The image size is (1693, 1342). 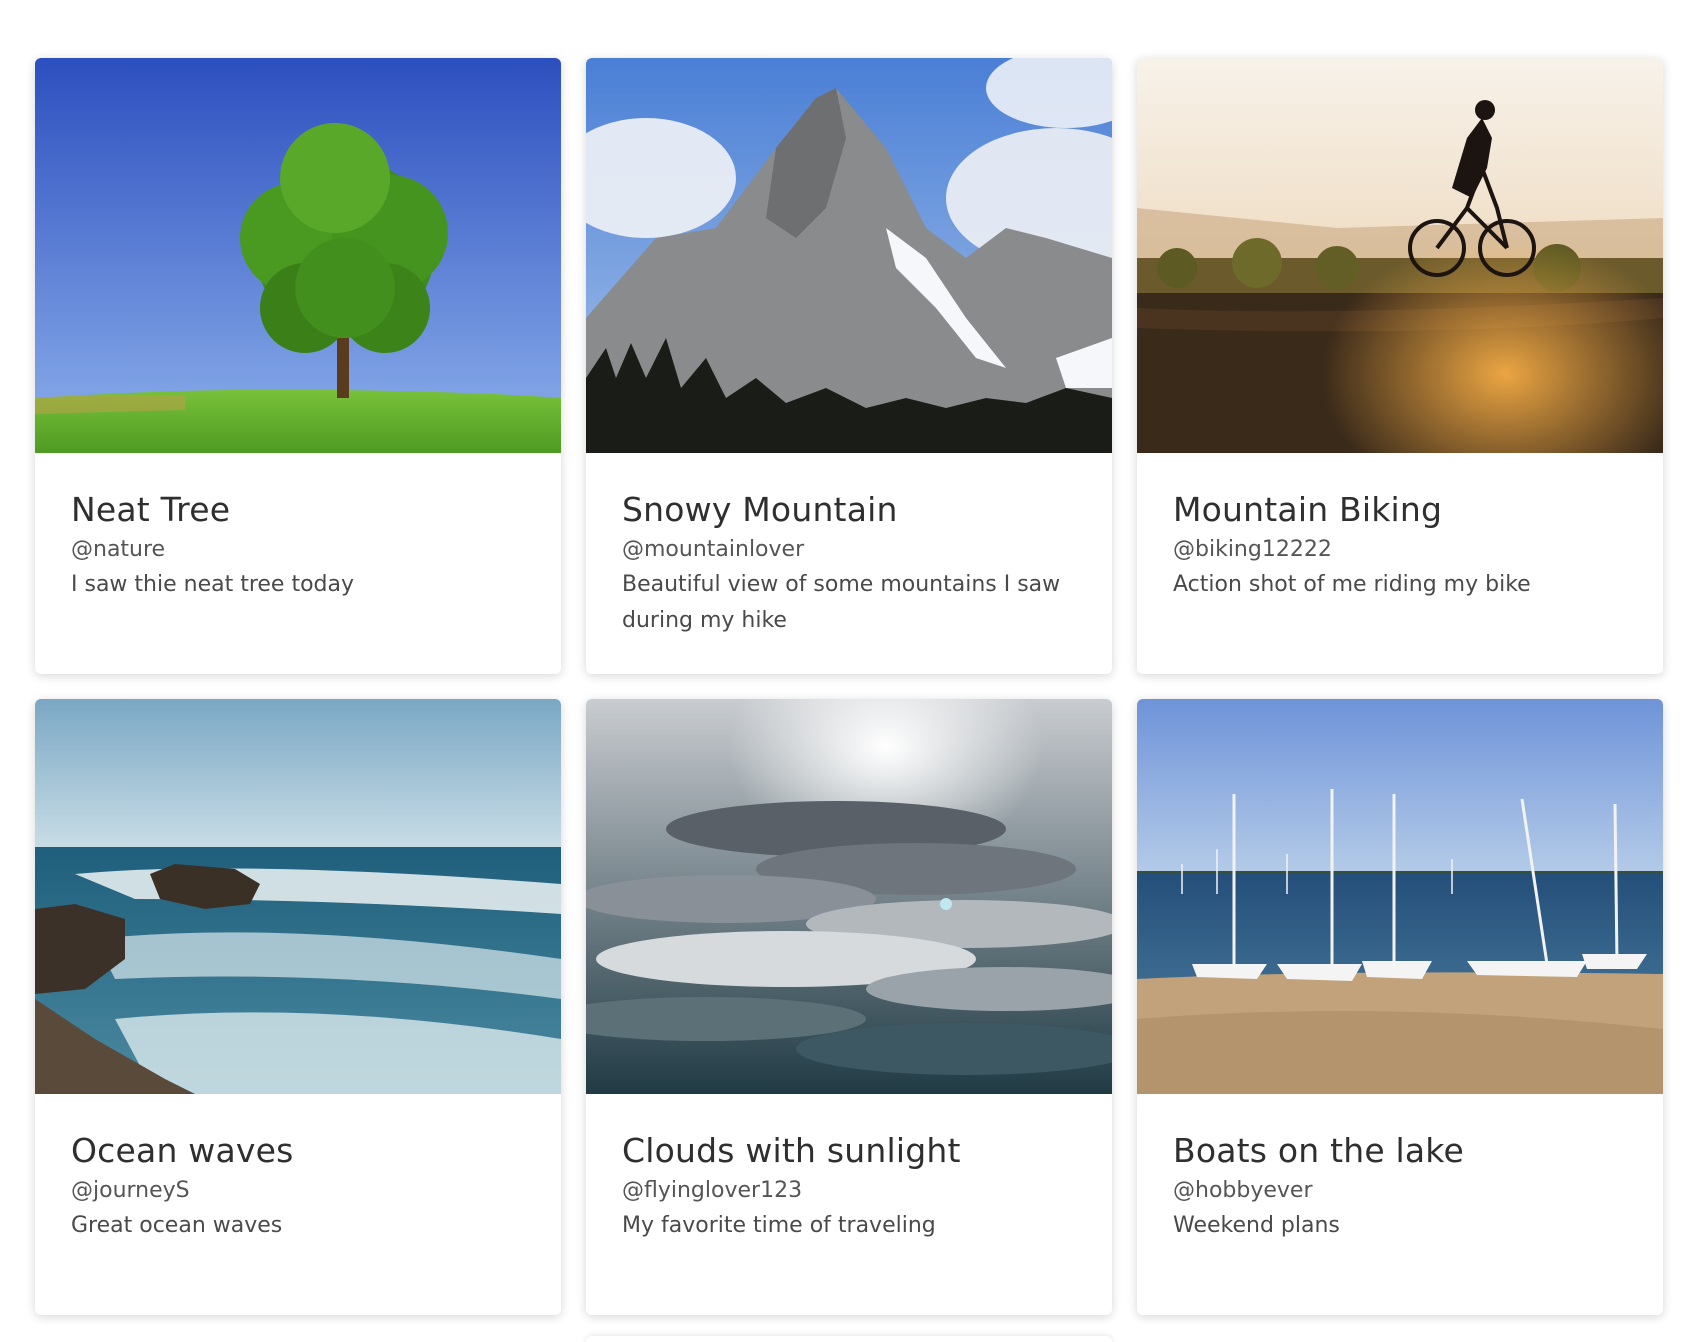 I want to click on card-handle: @nature, so click(x=298, y=550).